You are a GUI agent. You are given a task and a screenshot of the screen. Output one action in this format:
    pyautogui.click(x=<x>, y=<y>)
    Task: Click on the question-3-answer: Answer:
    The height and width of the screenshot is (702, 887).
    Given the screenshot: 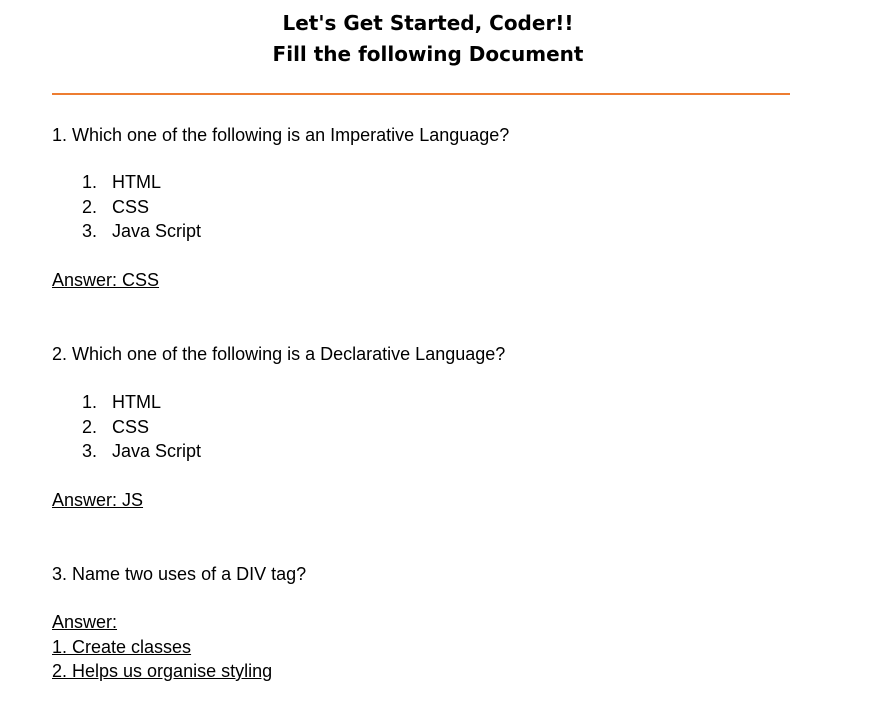 What is the action you would take?
    pyautogui.click(x=85, y=622)
    